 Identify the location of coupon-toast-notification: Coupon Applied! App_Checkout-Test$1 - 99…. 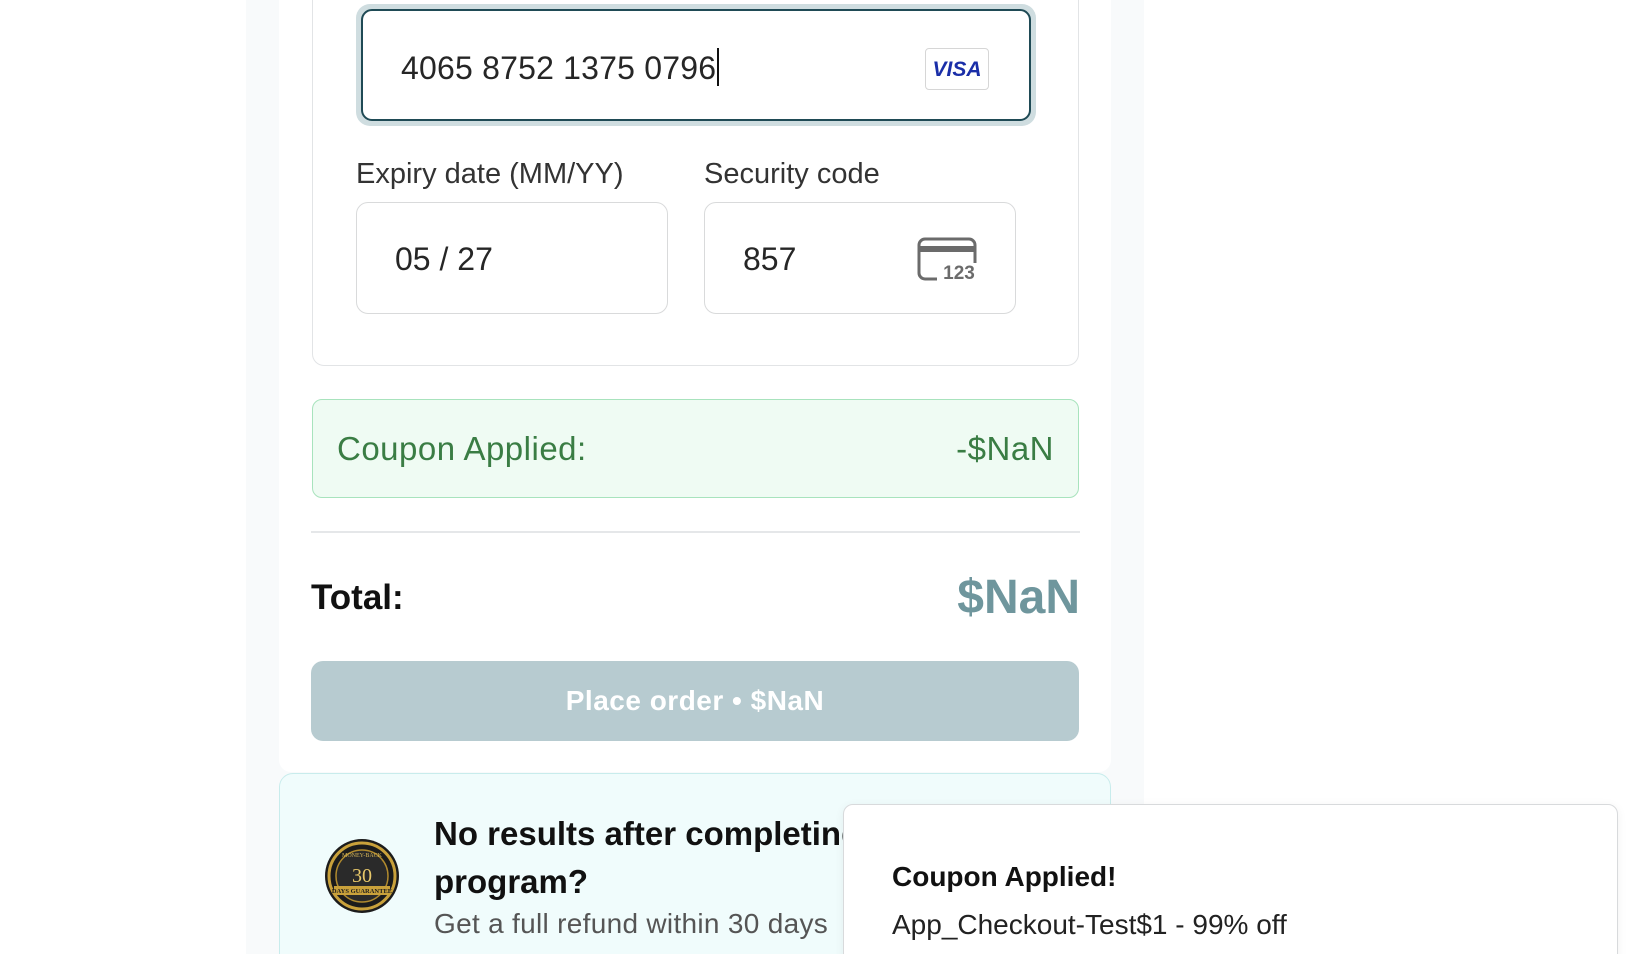
(1230, 879).